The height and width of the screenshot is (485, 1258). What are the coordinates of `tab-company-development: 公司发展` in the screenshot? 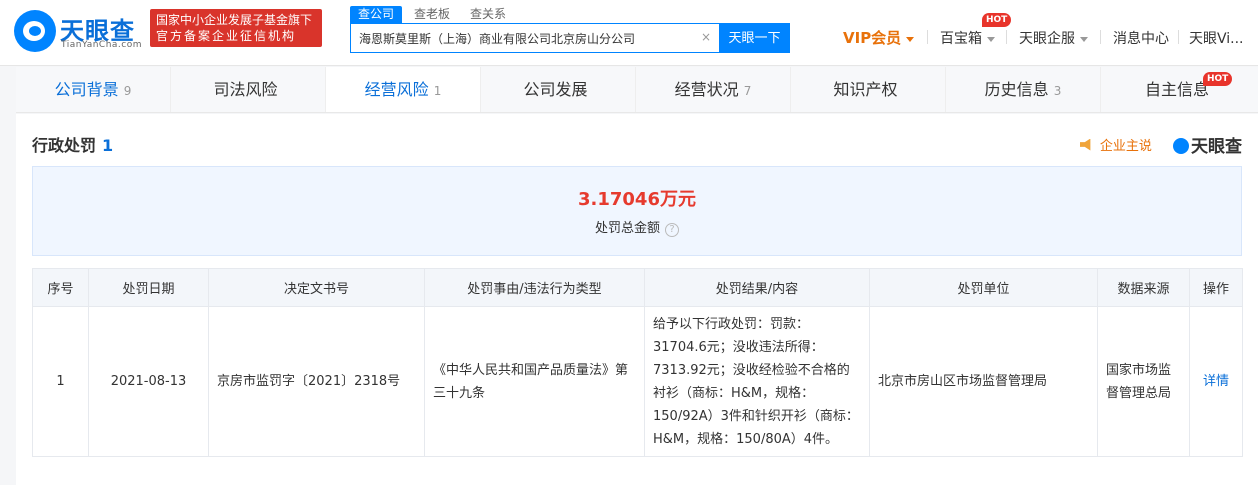 It's located at (558, 89).